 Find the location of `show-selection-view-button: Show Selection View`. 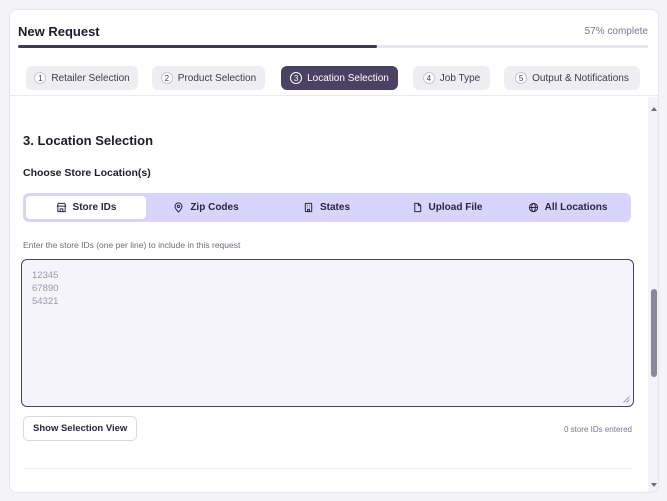

show-selection-view-button: Show Selection View is located at coordinates (80, 428).